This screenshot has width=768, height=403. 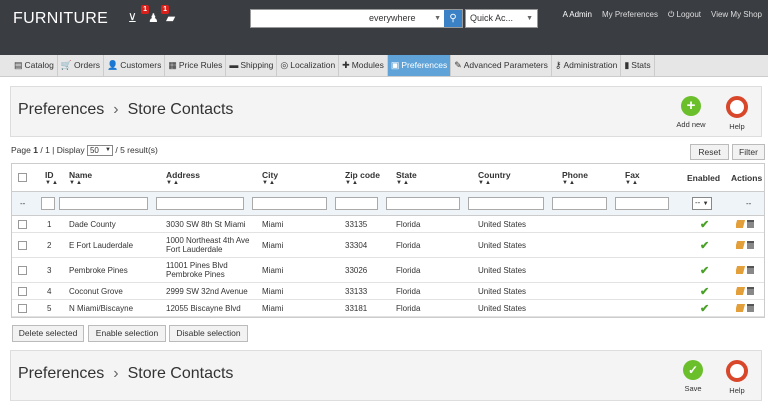 What do you see at coordinates (693, 376) in the screenshot?
I see `save-button: ✓ Save` at bounding box center [693, 376].